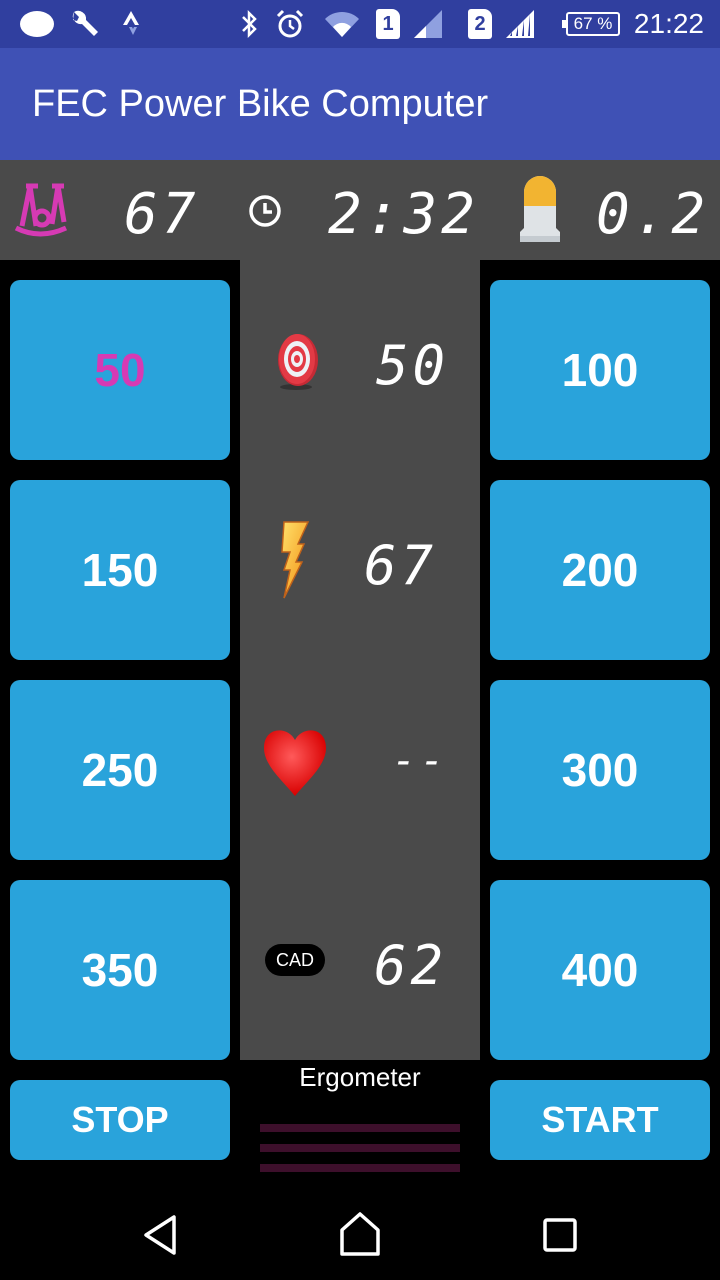 The width and height of the screenshot is (720, 1280). I want to click on bike-trainer-icon, so click(41, 209).